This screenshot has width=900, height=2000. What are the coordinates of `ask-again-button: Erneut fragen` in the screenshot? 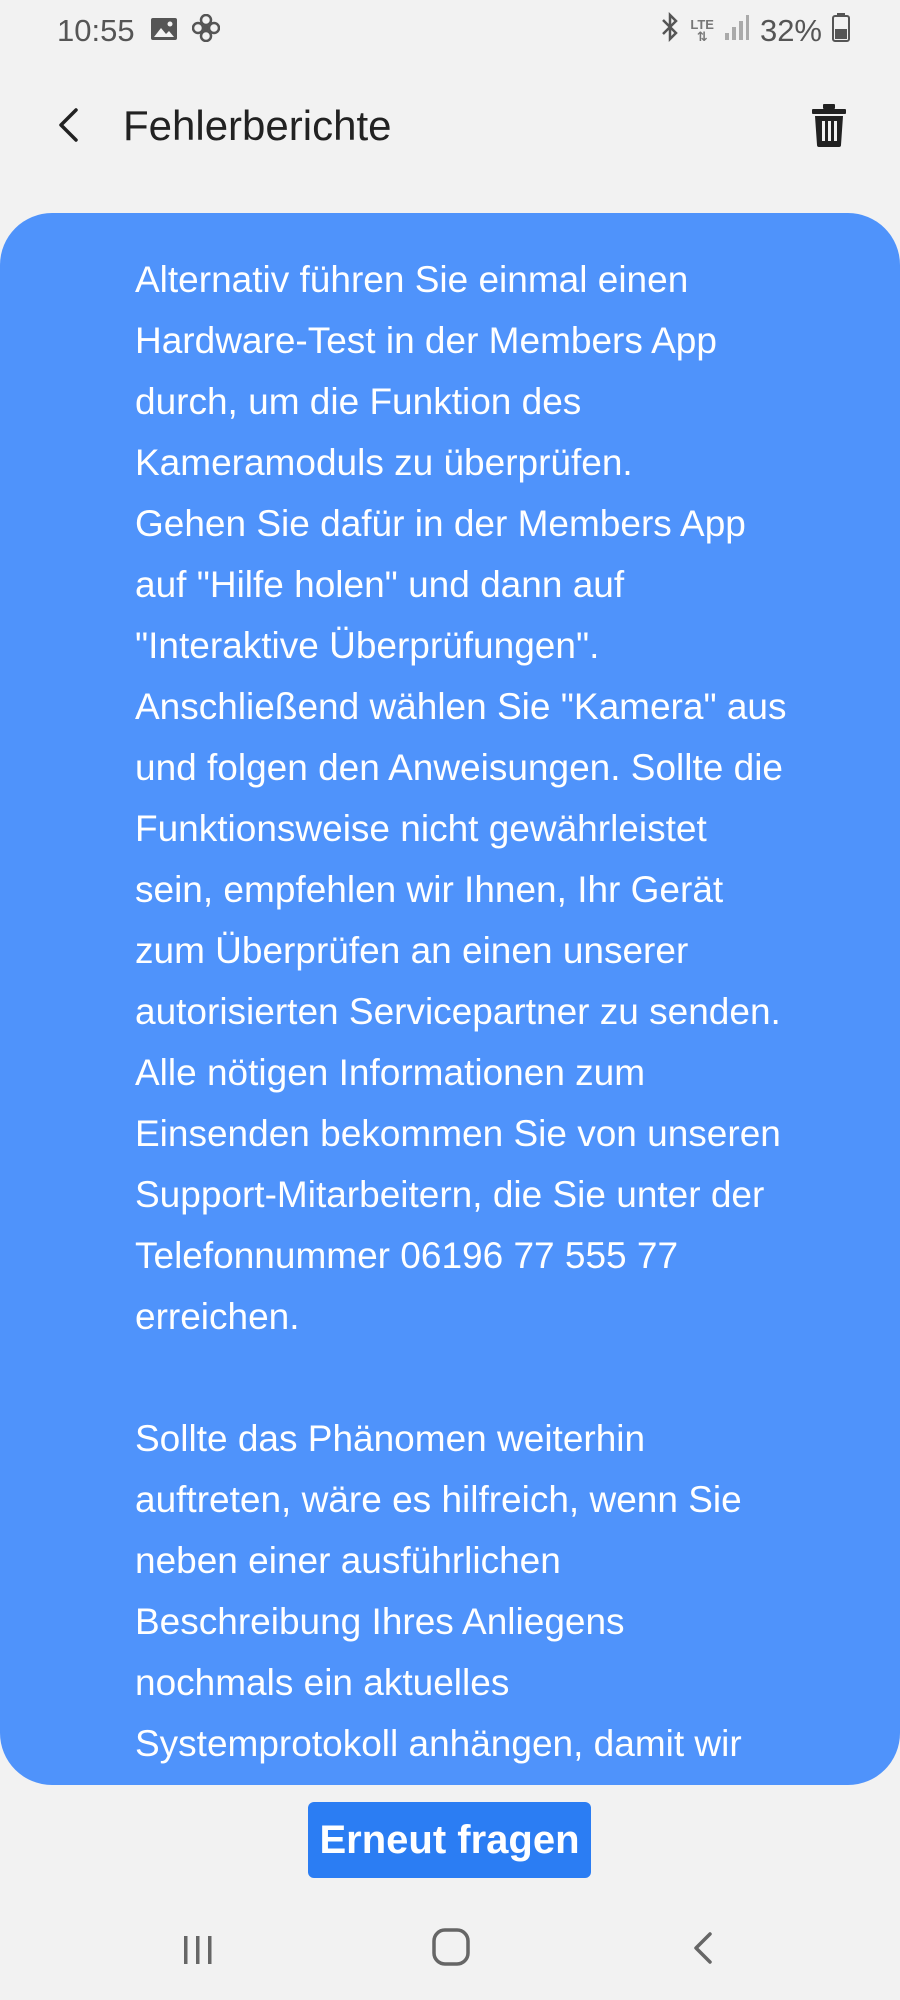 It's located at (449, 1840).